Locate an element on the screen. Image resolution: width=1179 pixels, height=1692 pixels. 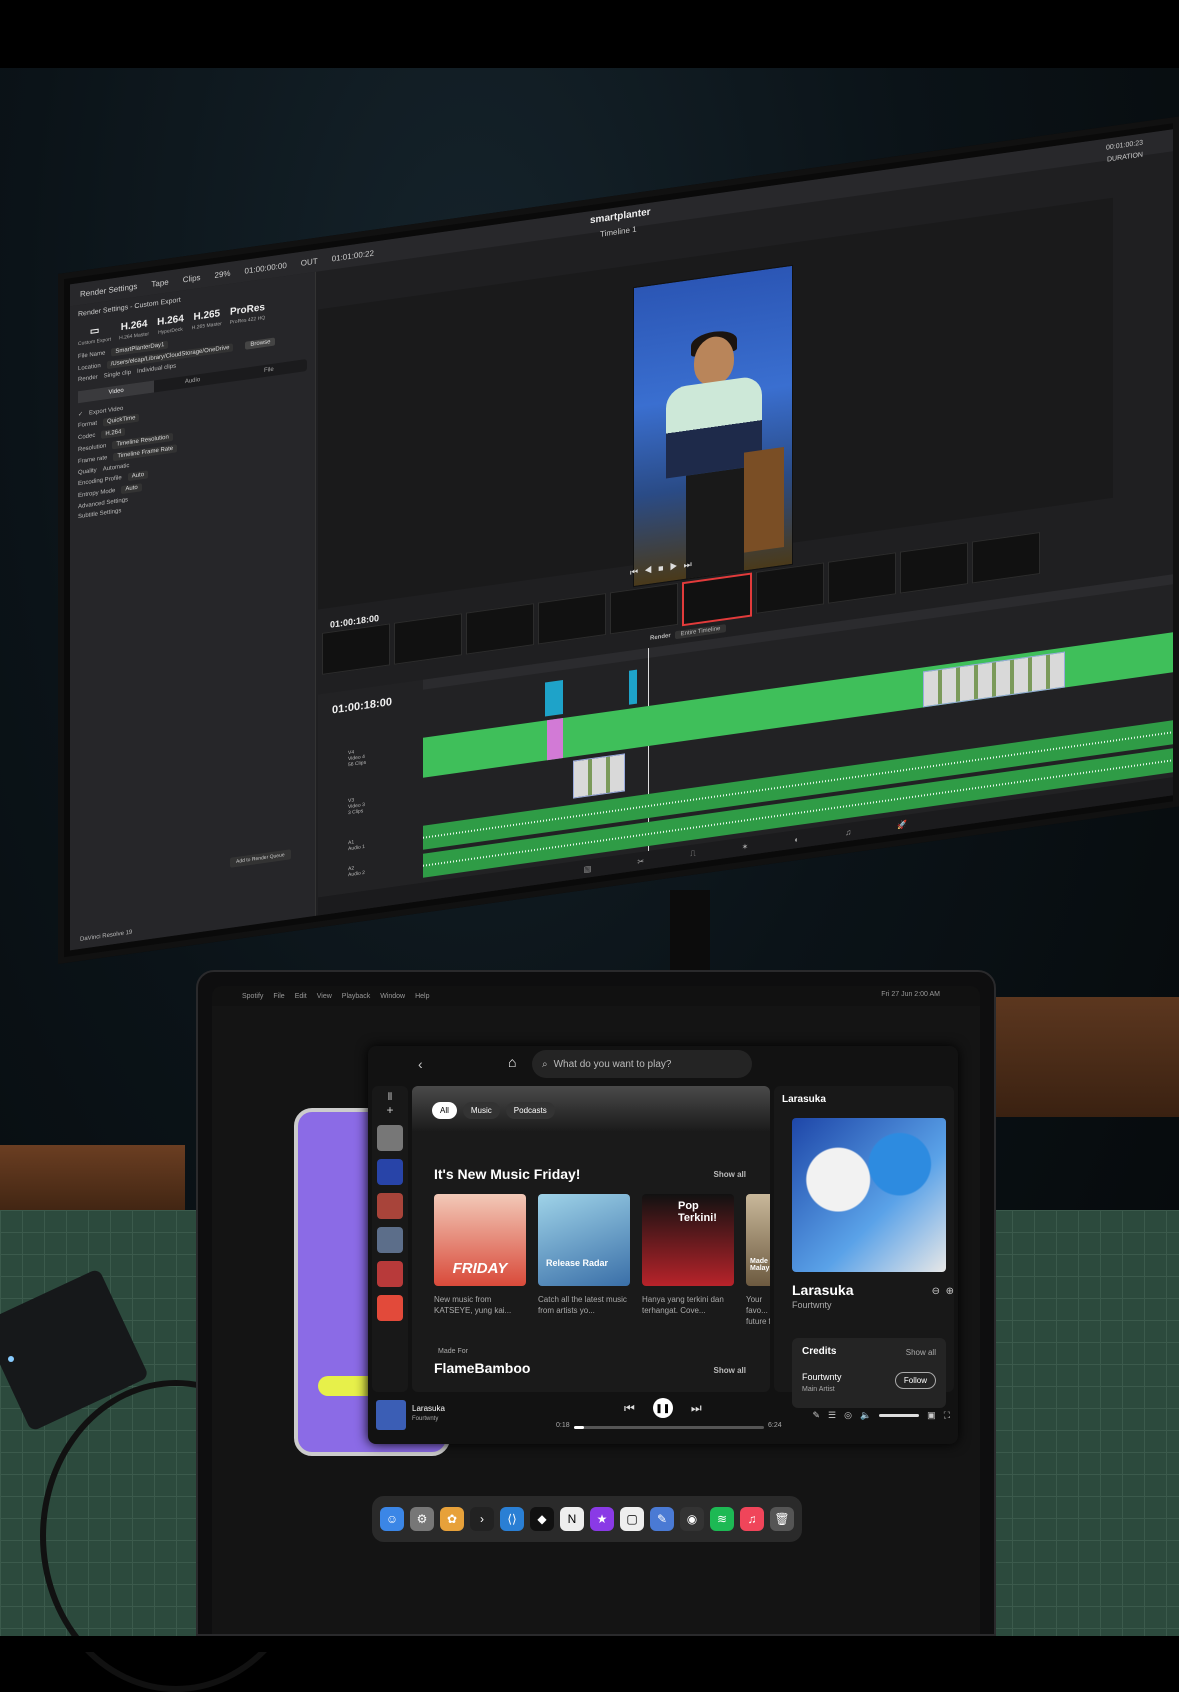
xcode-icon: ✎ is located at coordinates (662, 1519).